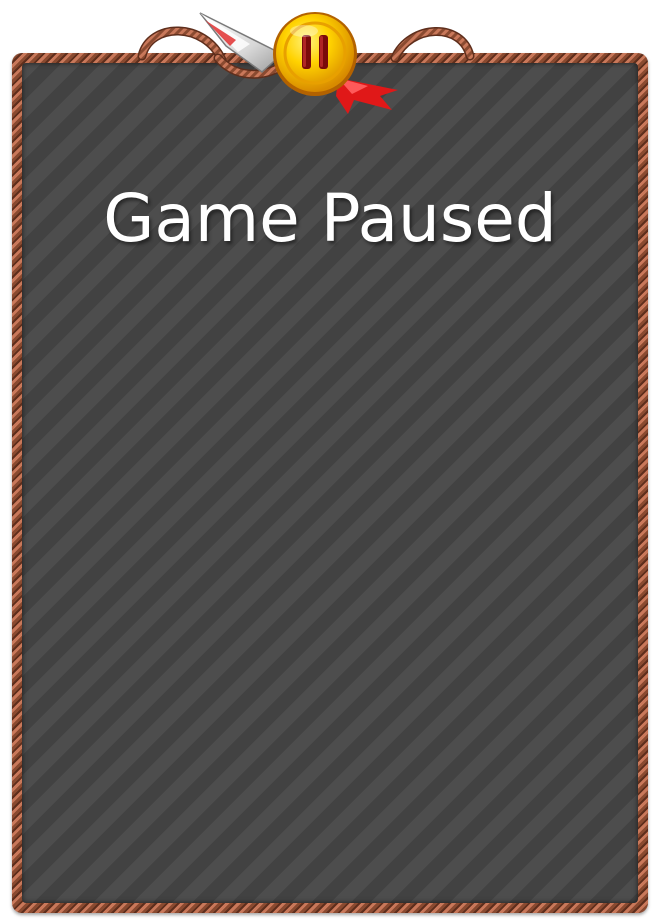  Describe the element at coordinates (330, 218) in the screenshot. I see `game-paused-title: Game Paused` at that location.